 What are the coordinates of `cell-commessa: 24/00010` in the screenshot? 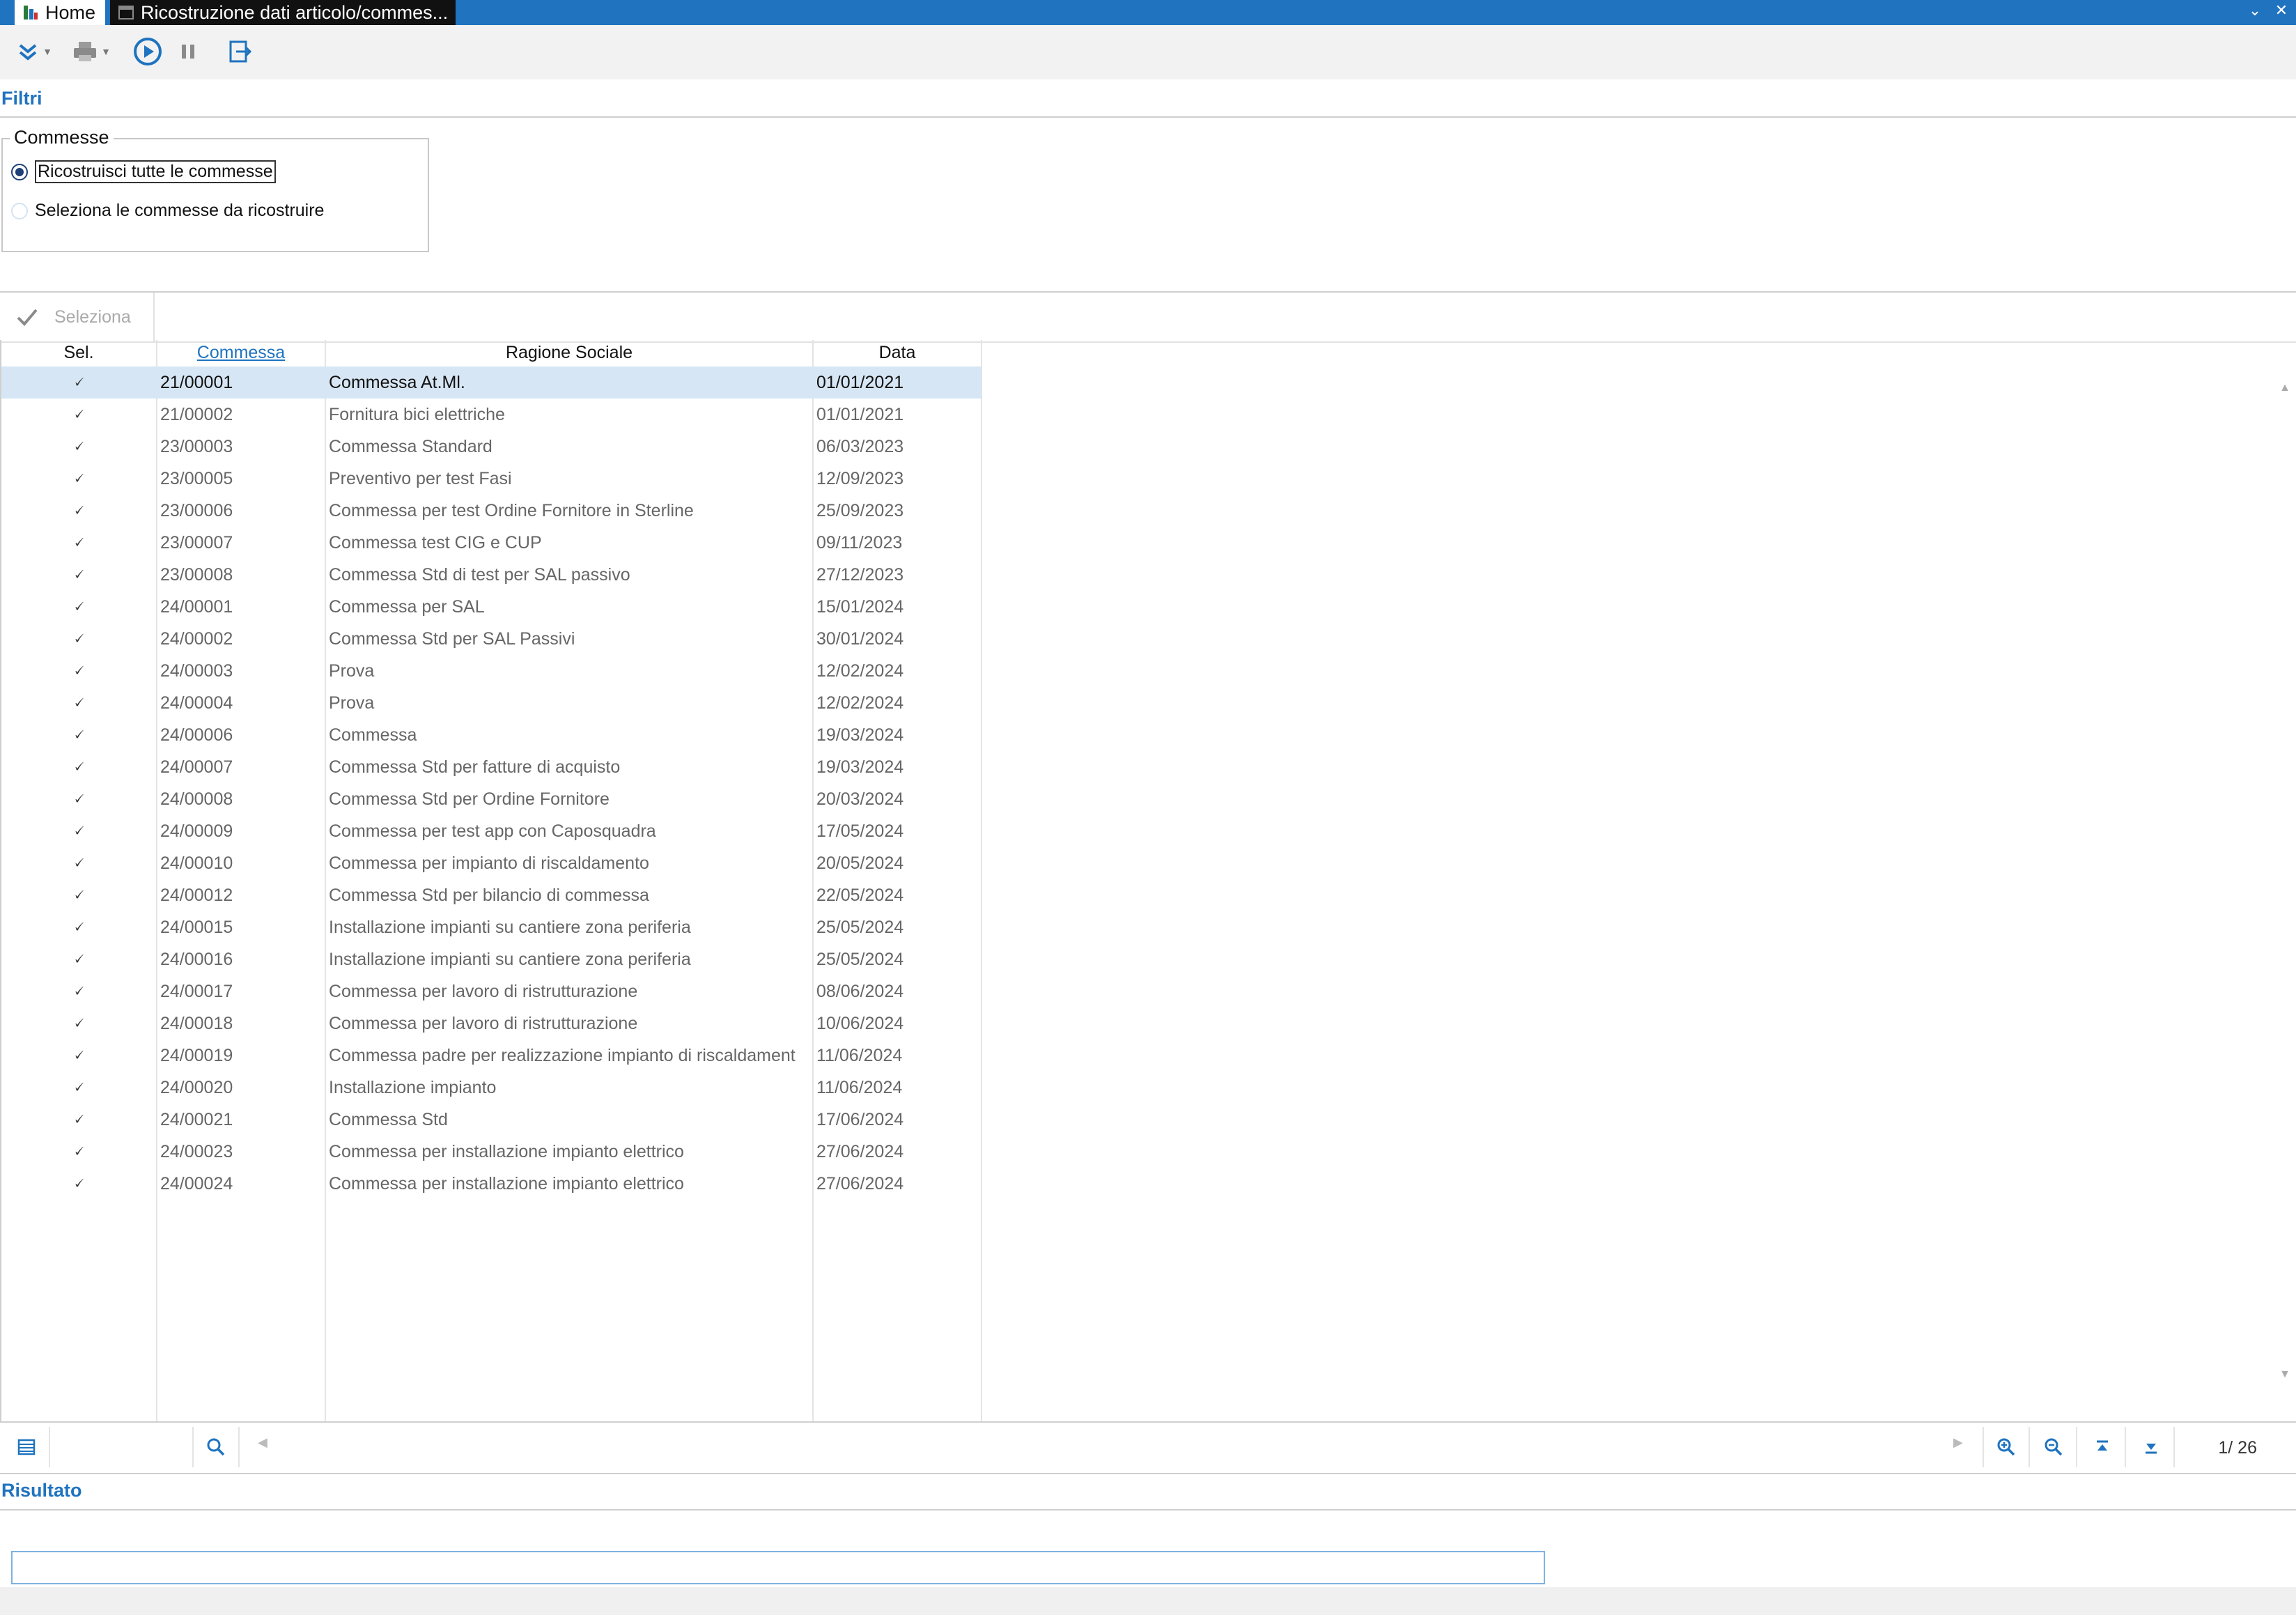 It's located at (196, 863).